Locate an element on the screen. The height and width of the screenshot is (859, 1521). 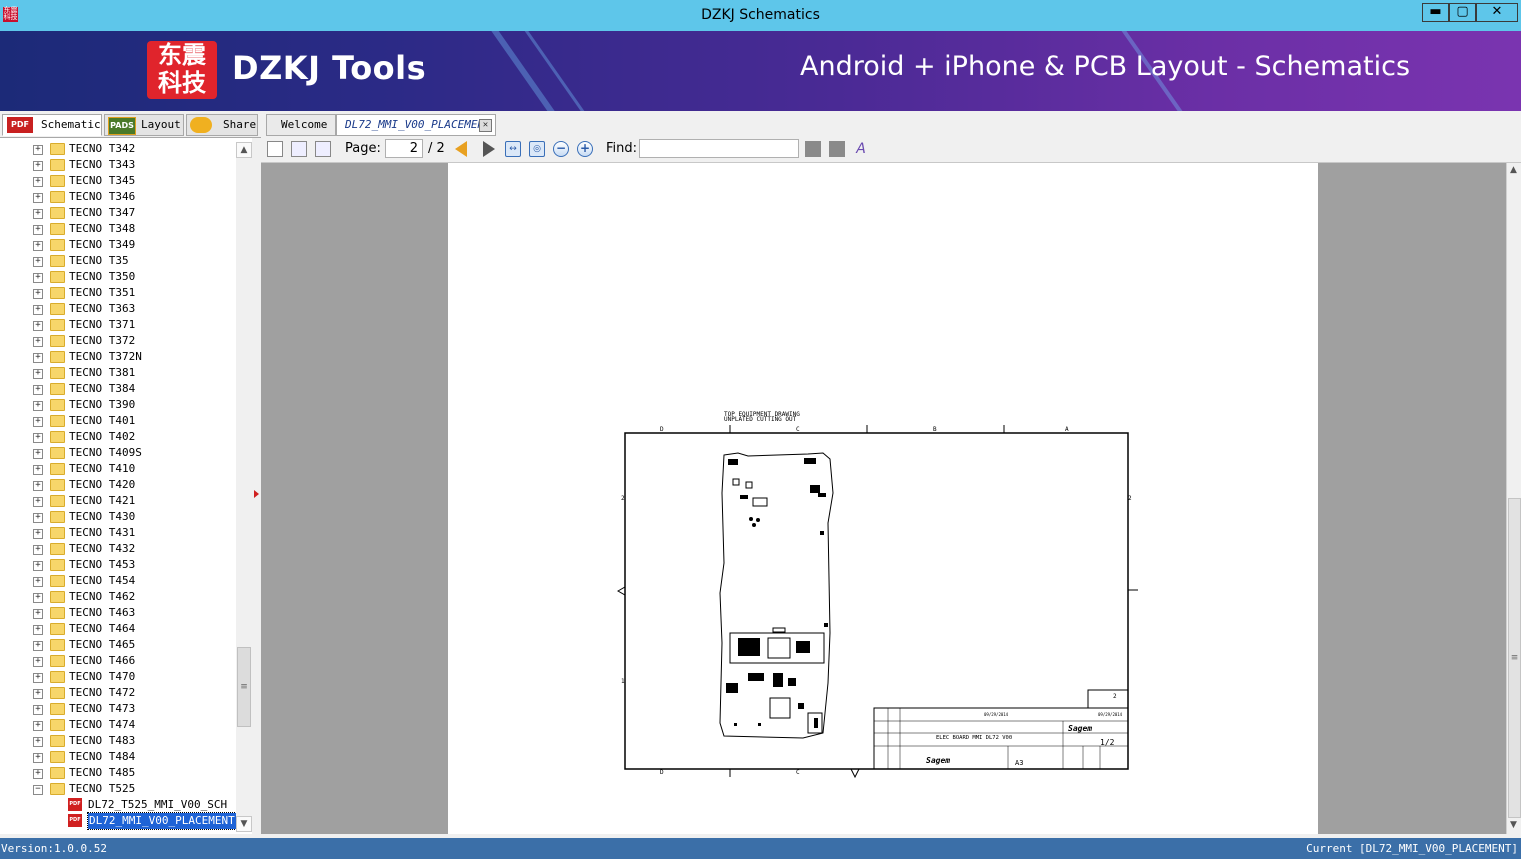
tree-folder: + TECNO T472 is located at coordinates (118, 693).